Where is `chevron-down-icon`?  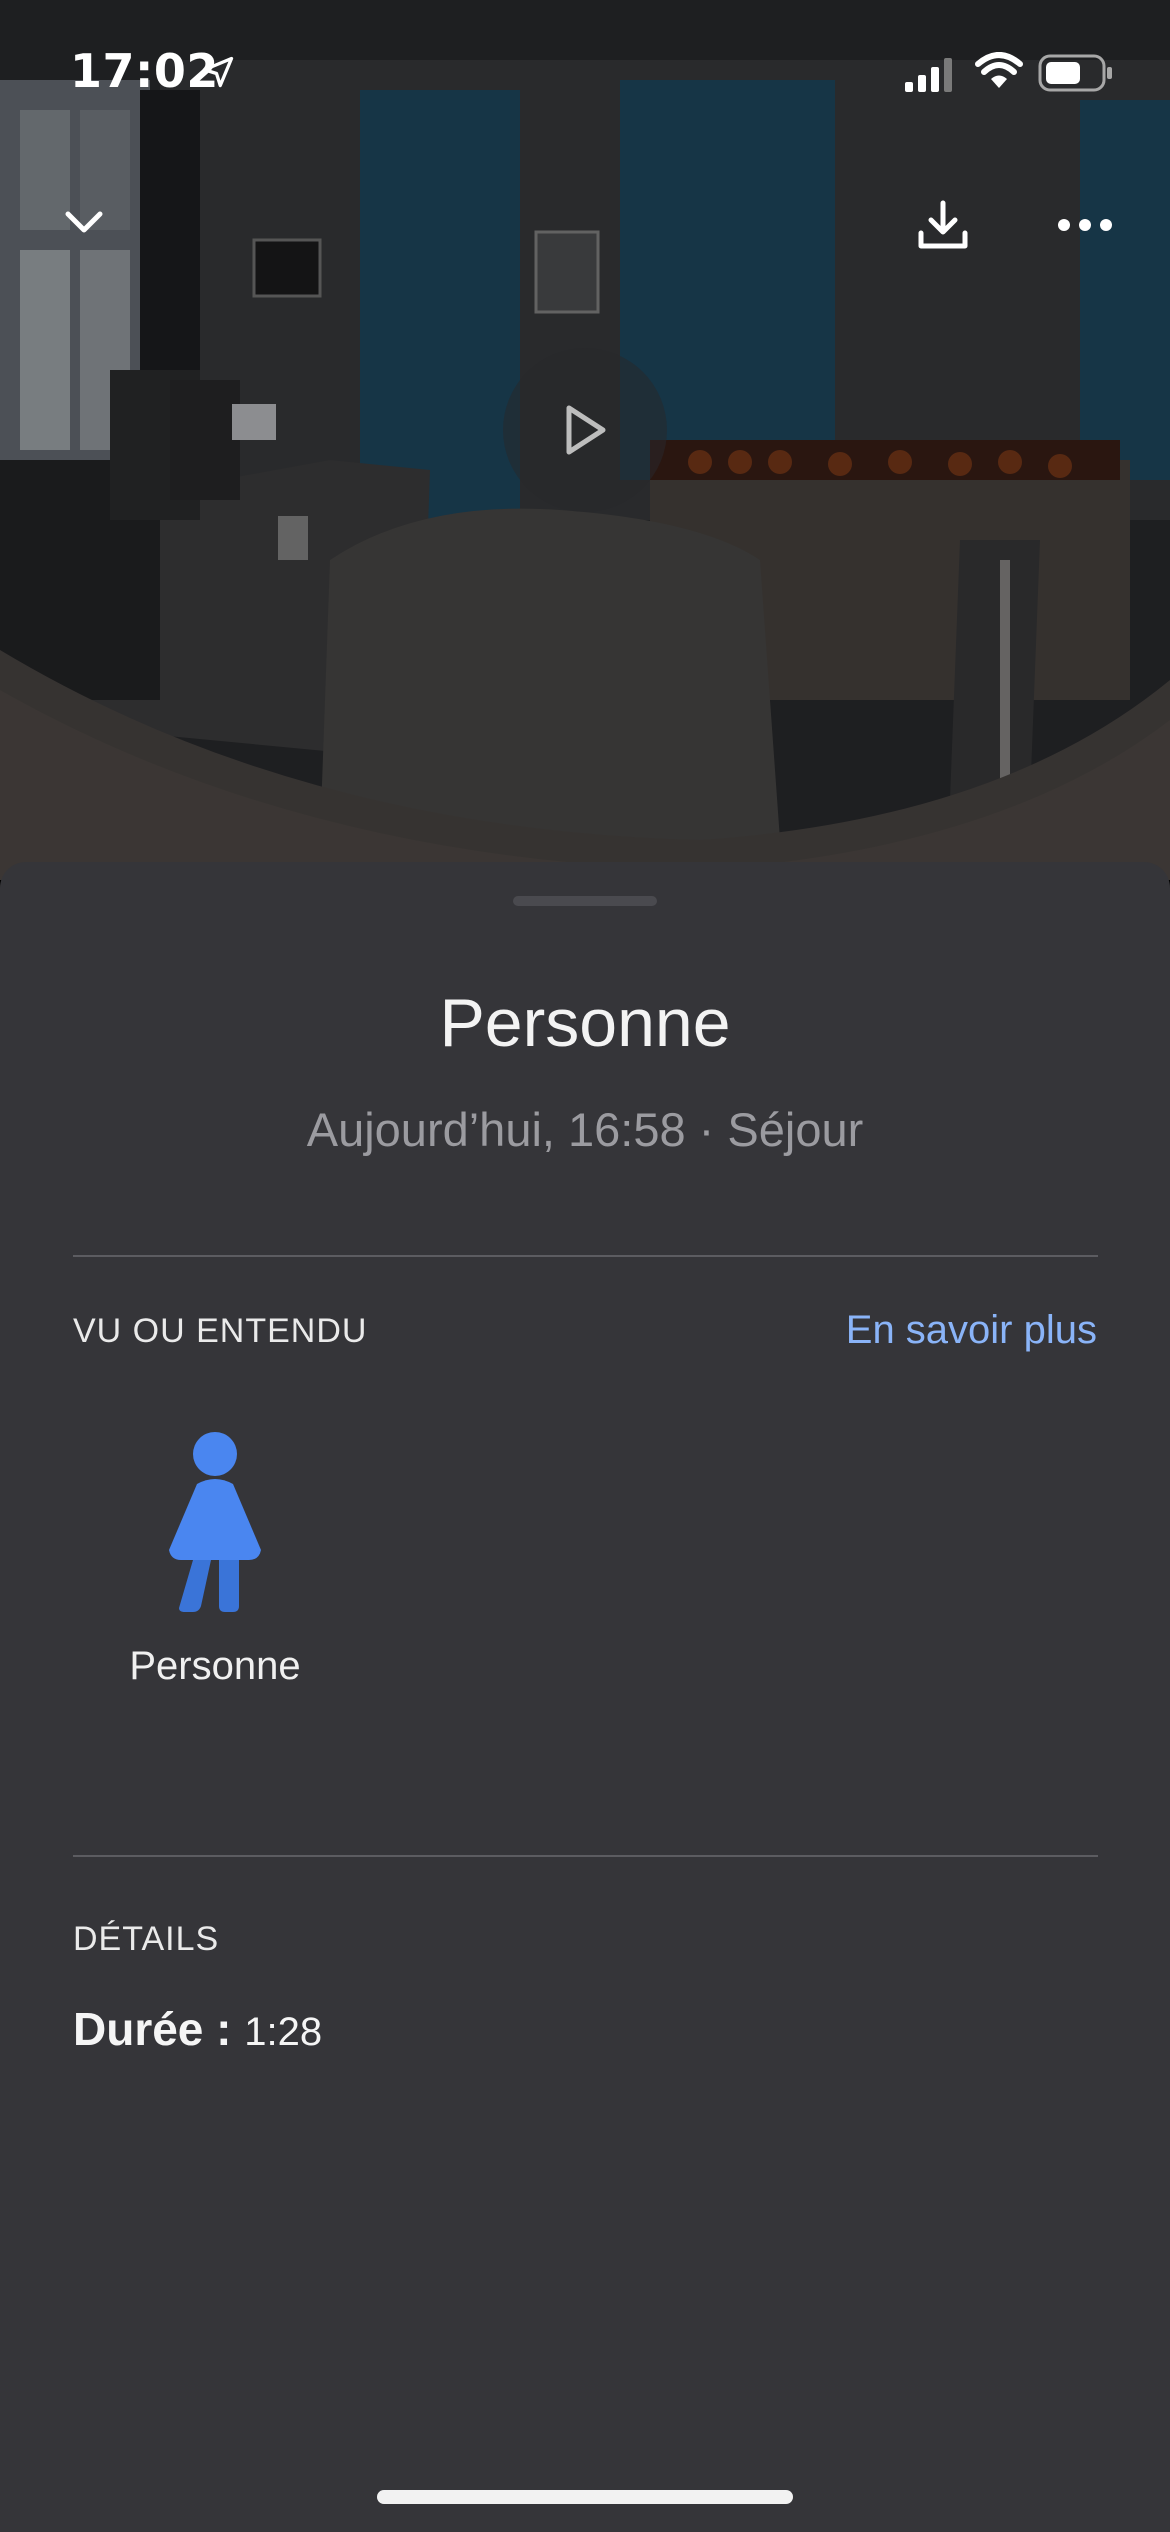 chevron-down-icon is located at coordinates (84, 222).